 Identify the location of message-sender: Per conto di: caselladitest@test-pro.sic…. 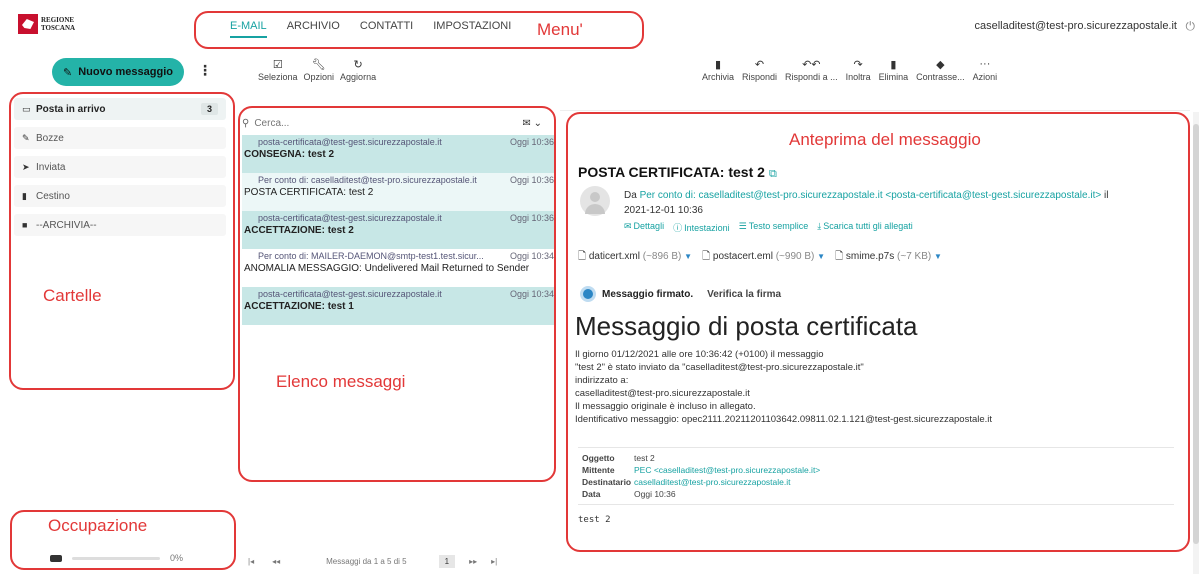
(367, 180).